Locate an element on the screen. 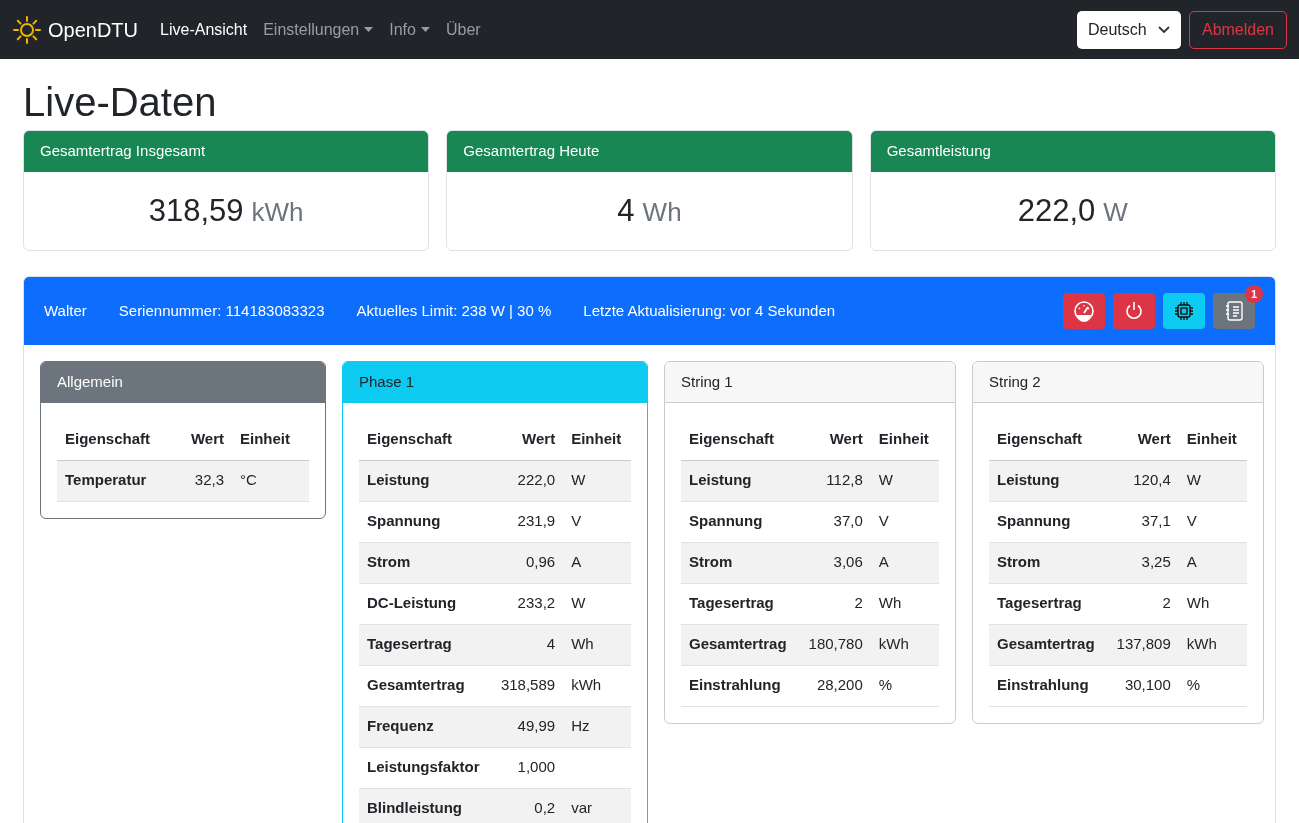 This screenshot has height=823, width=1299. nav-link: Live-Ansicht is located at coordinates (204, 29).